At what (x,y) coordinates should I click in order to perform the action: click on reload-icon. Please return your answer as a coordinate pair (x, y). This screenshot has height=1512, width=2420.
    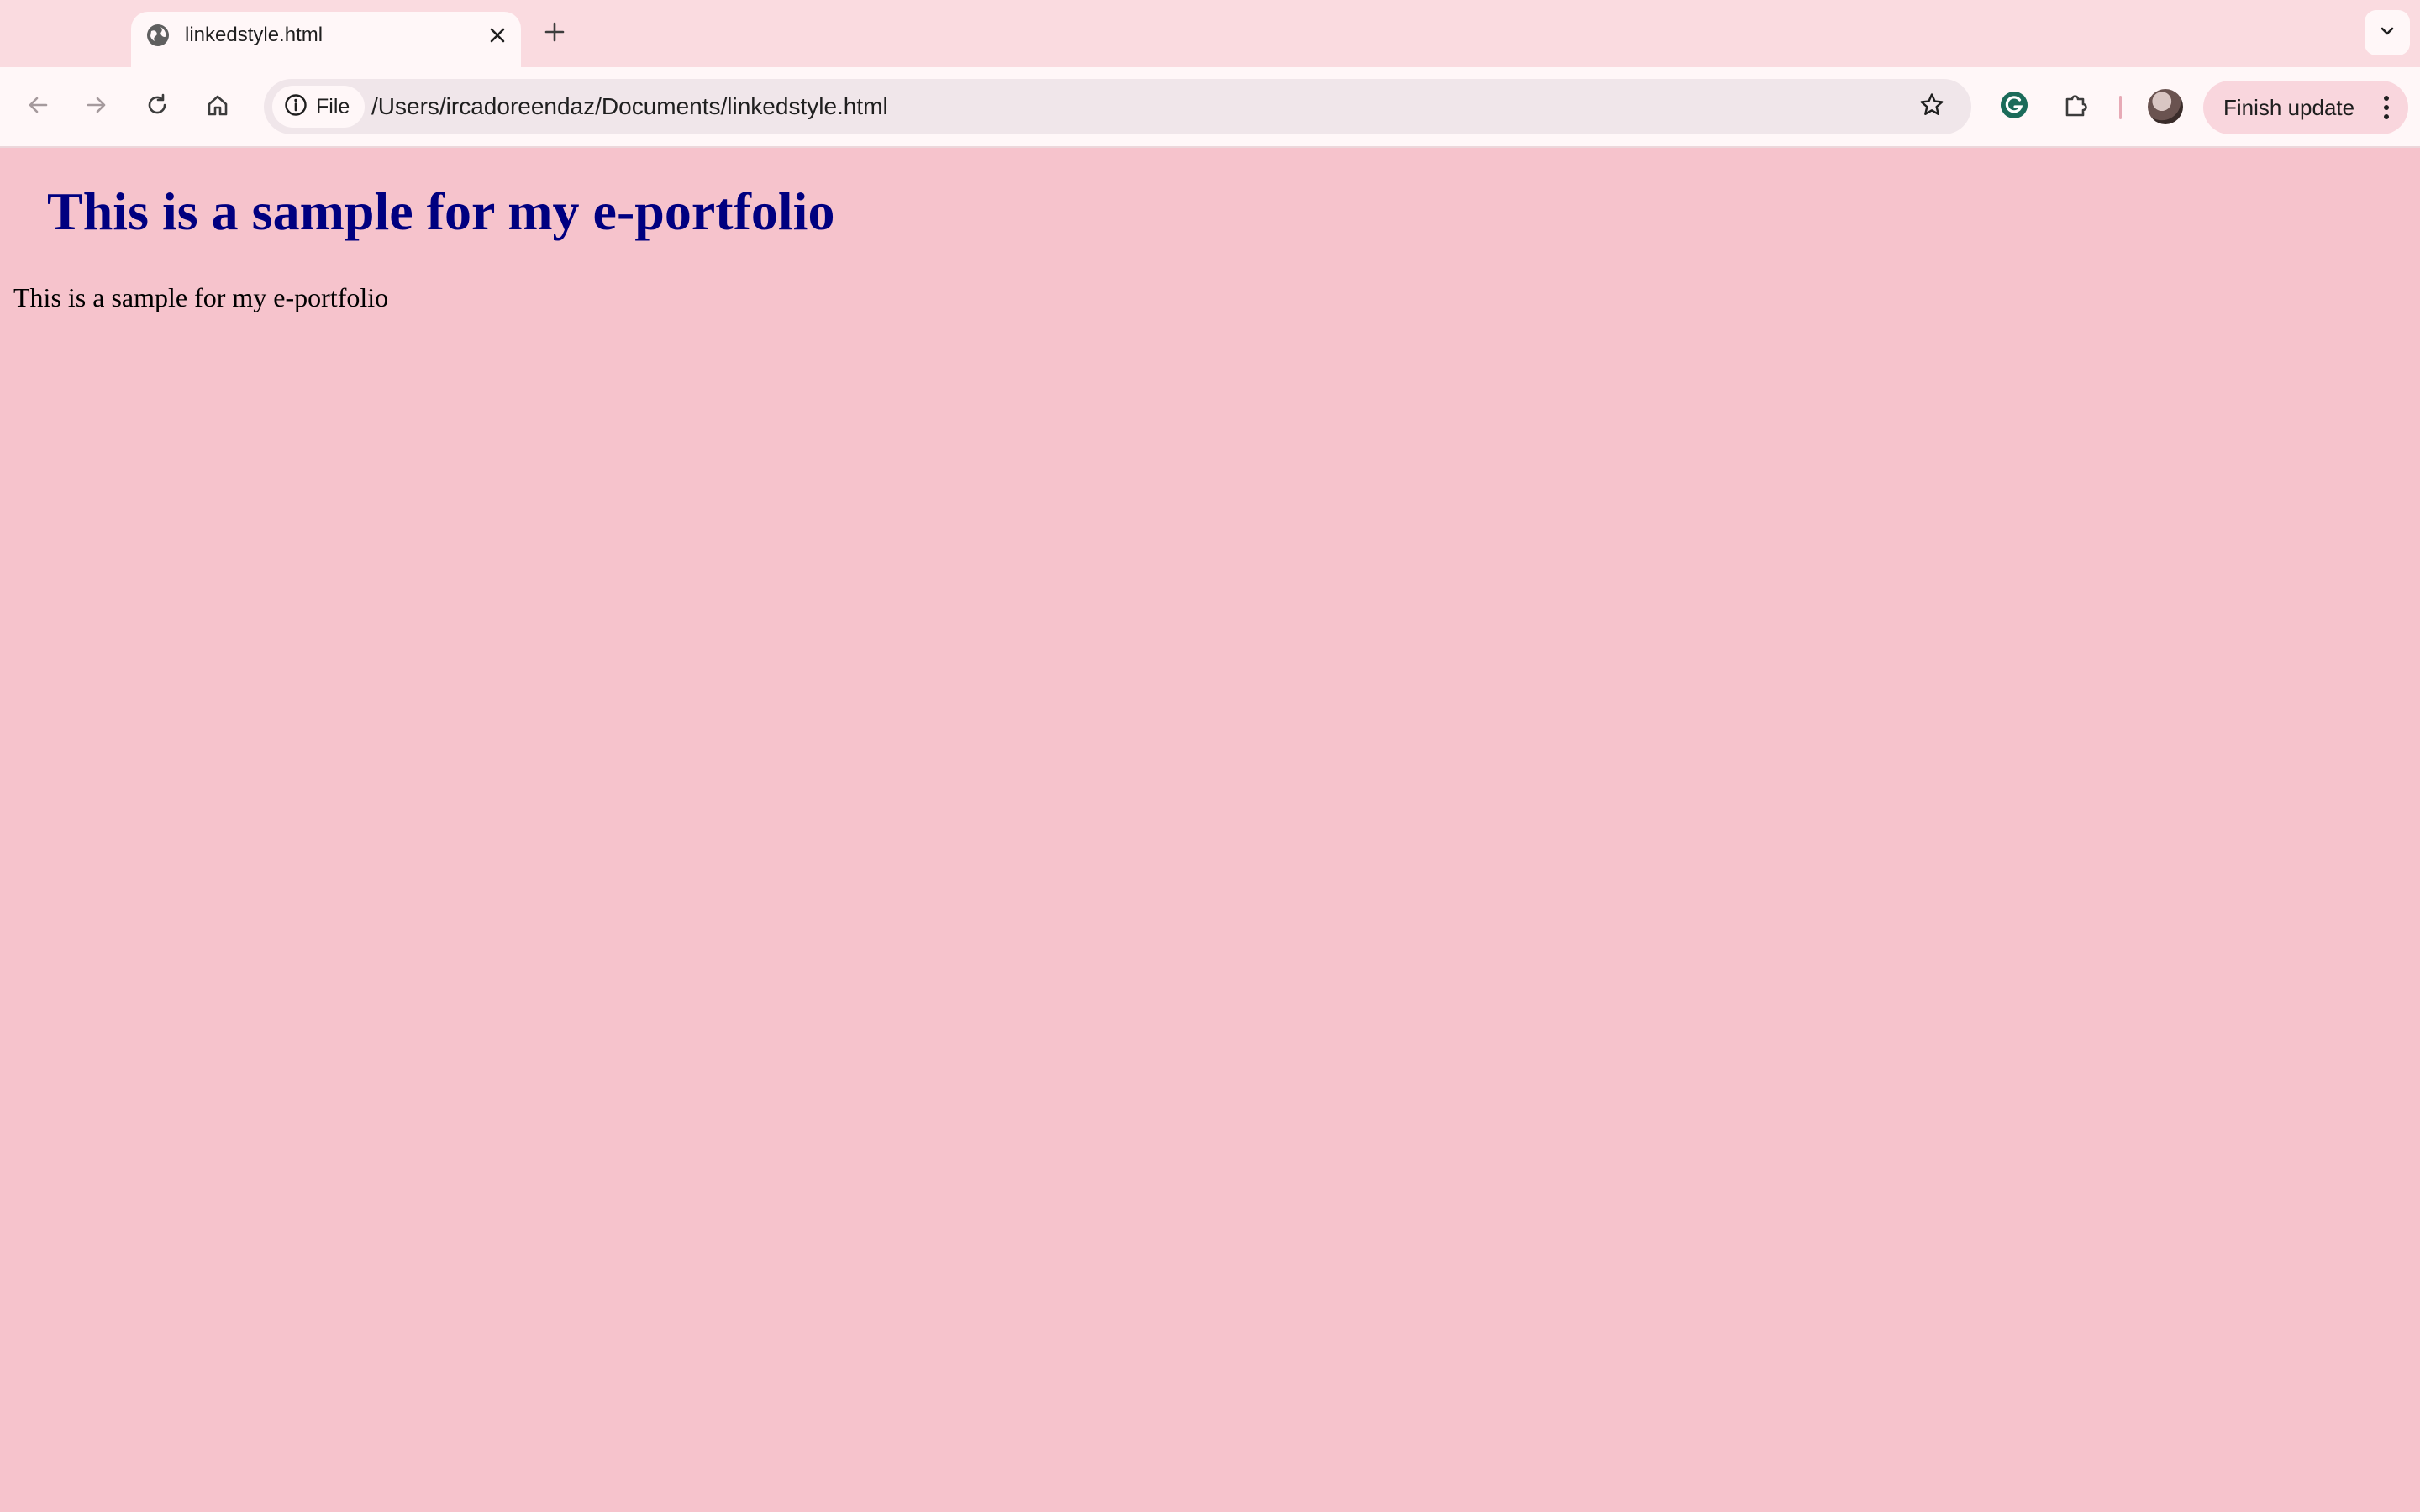
    Looking at the image, I should click on (157, 107).